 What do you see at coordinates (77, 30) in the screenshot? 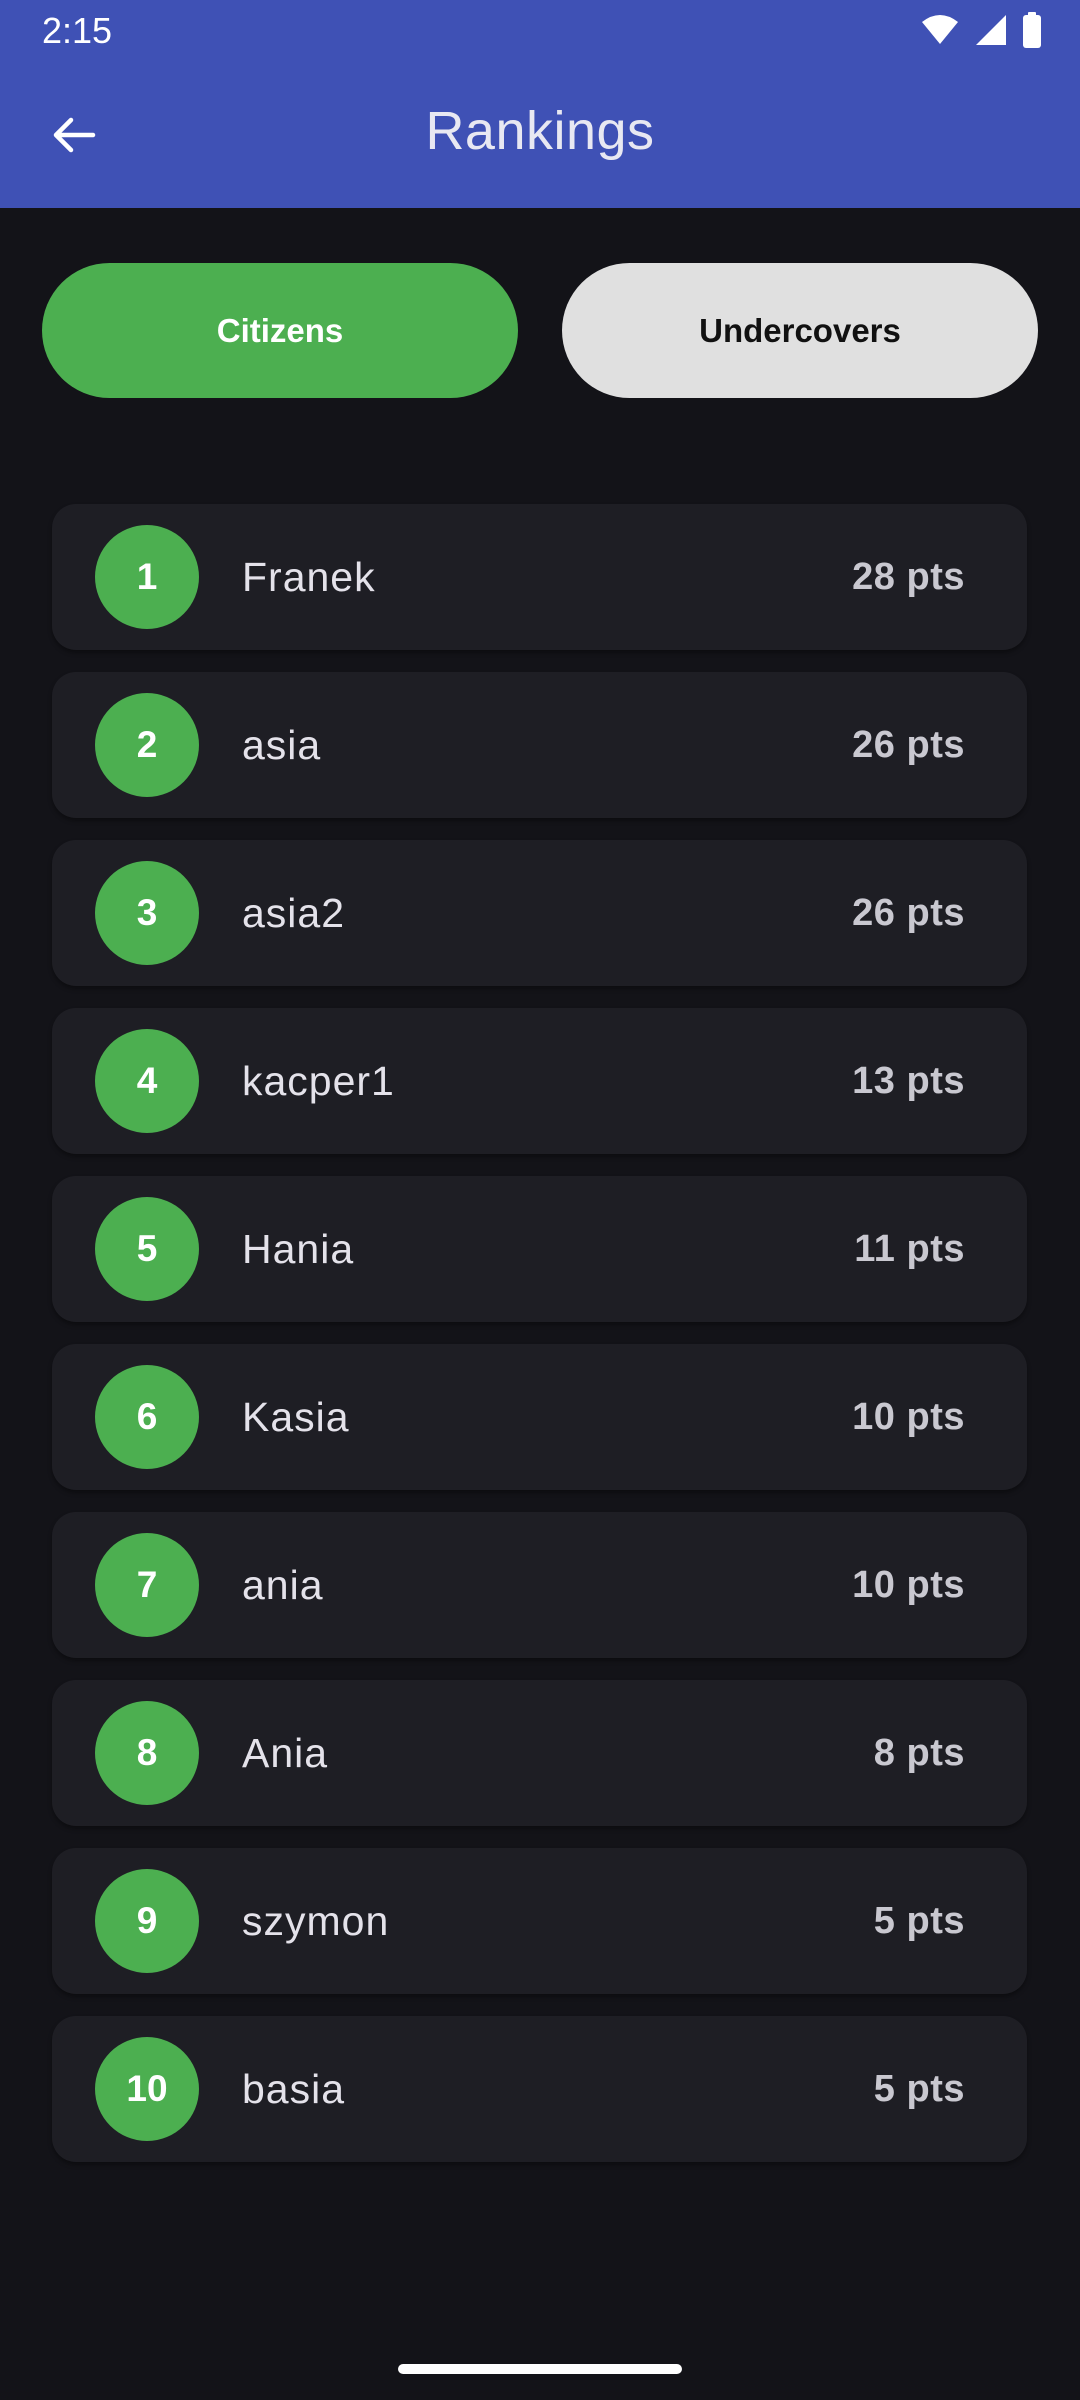
I see `status-time: 2:15` at bounding box center [77, 30].